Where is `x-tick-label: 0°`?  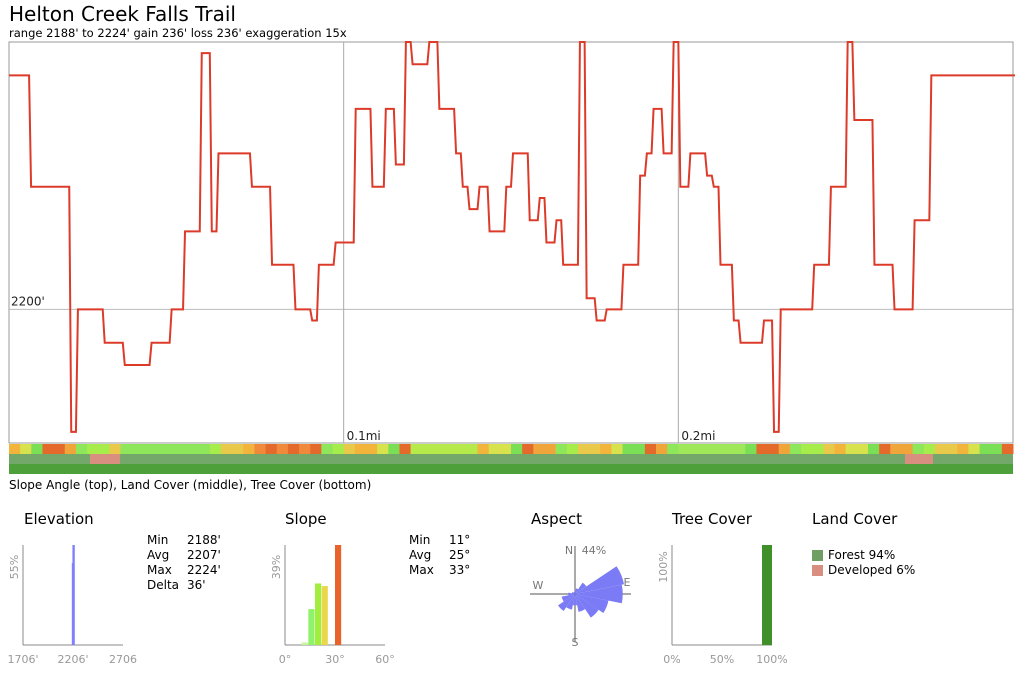 x-tick-label: 0° is located at coordinates (285, 659).